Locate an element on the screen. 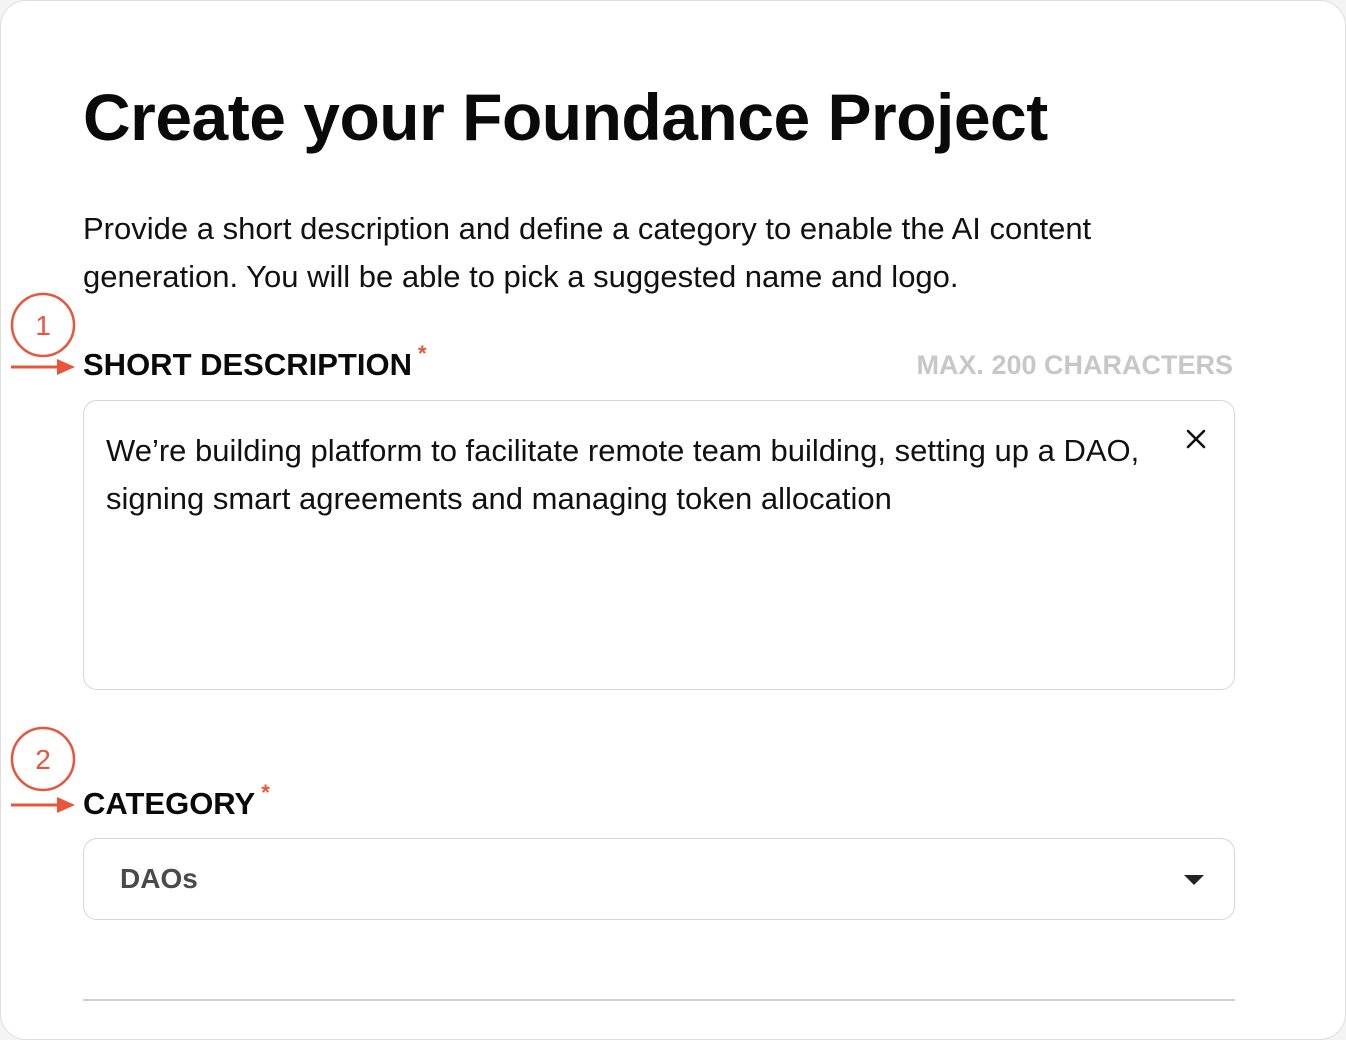  category-selected-value: DAOs is located at coordinates (159, 879).